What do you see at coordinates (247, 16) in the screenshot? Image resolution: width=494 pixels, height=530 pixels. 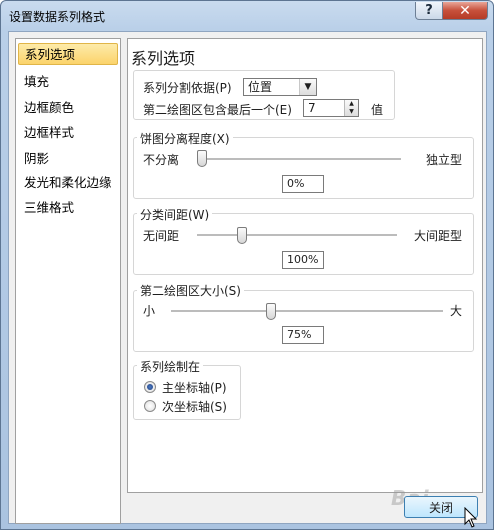 I see `title-bar: 设置数据系列格式 ? ✕` at bounding box center [247, 16].